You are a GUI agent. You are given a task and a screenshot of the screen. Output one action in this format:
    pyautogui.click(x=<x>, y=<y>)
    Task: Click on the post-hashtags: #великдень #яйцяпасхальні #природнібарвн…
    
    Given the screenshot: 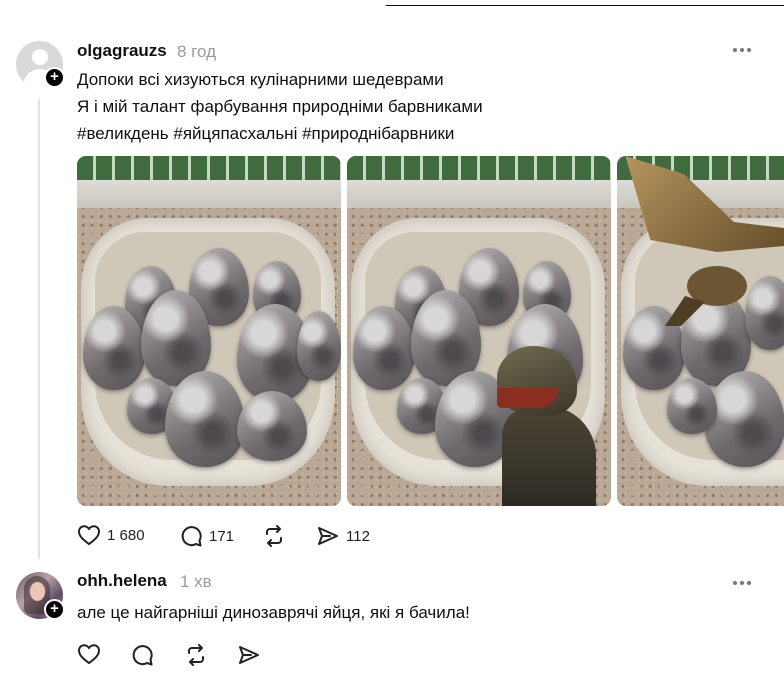 What is the action you would take?
    pyautogui.click(x=265, y=134)
    